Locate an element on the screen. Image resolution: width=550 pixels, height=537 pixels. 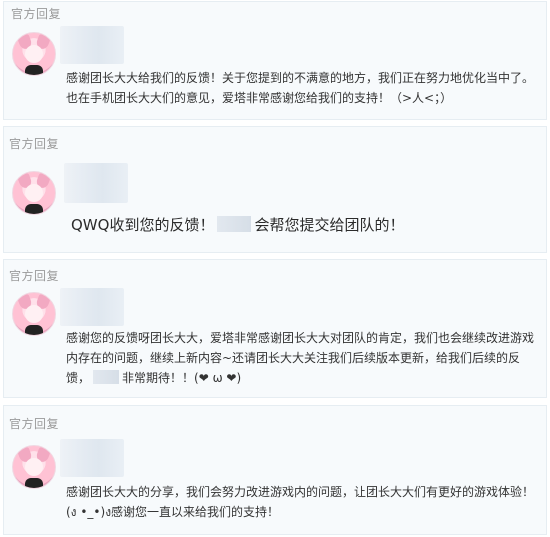
reply-text-start: QWQ收到您的反馈！ is located at coordinates (143, 225).